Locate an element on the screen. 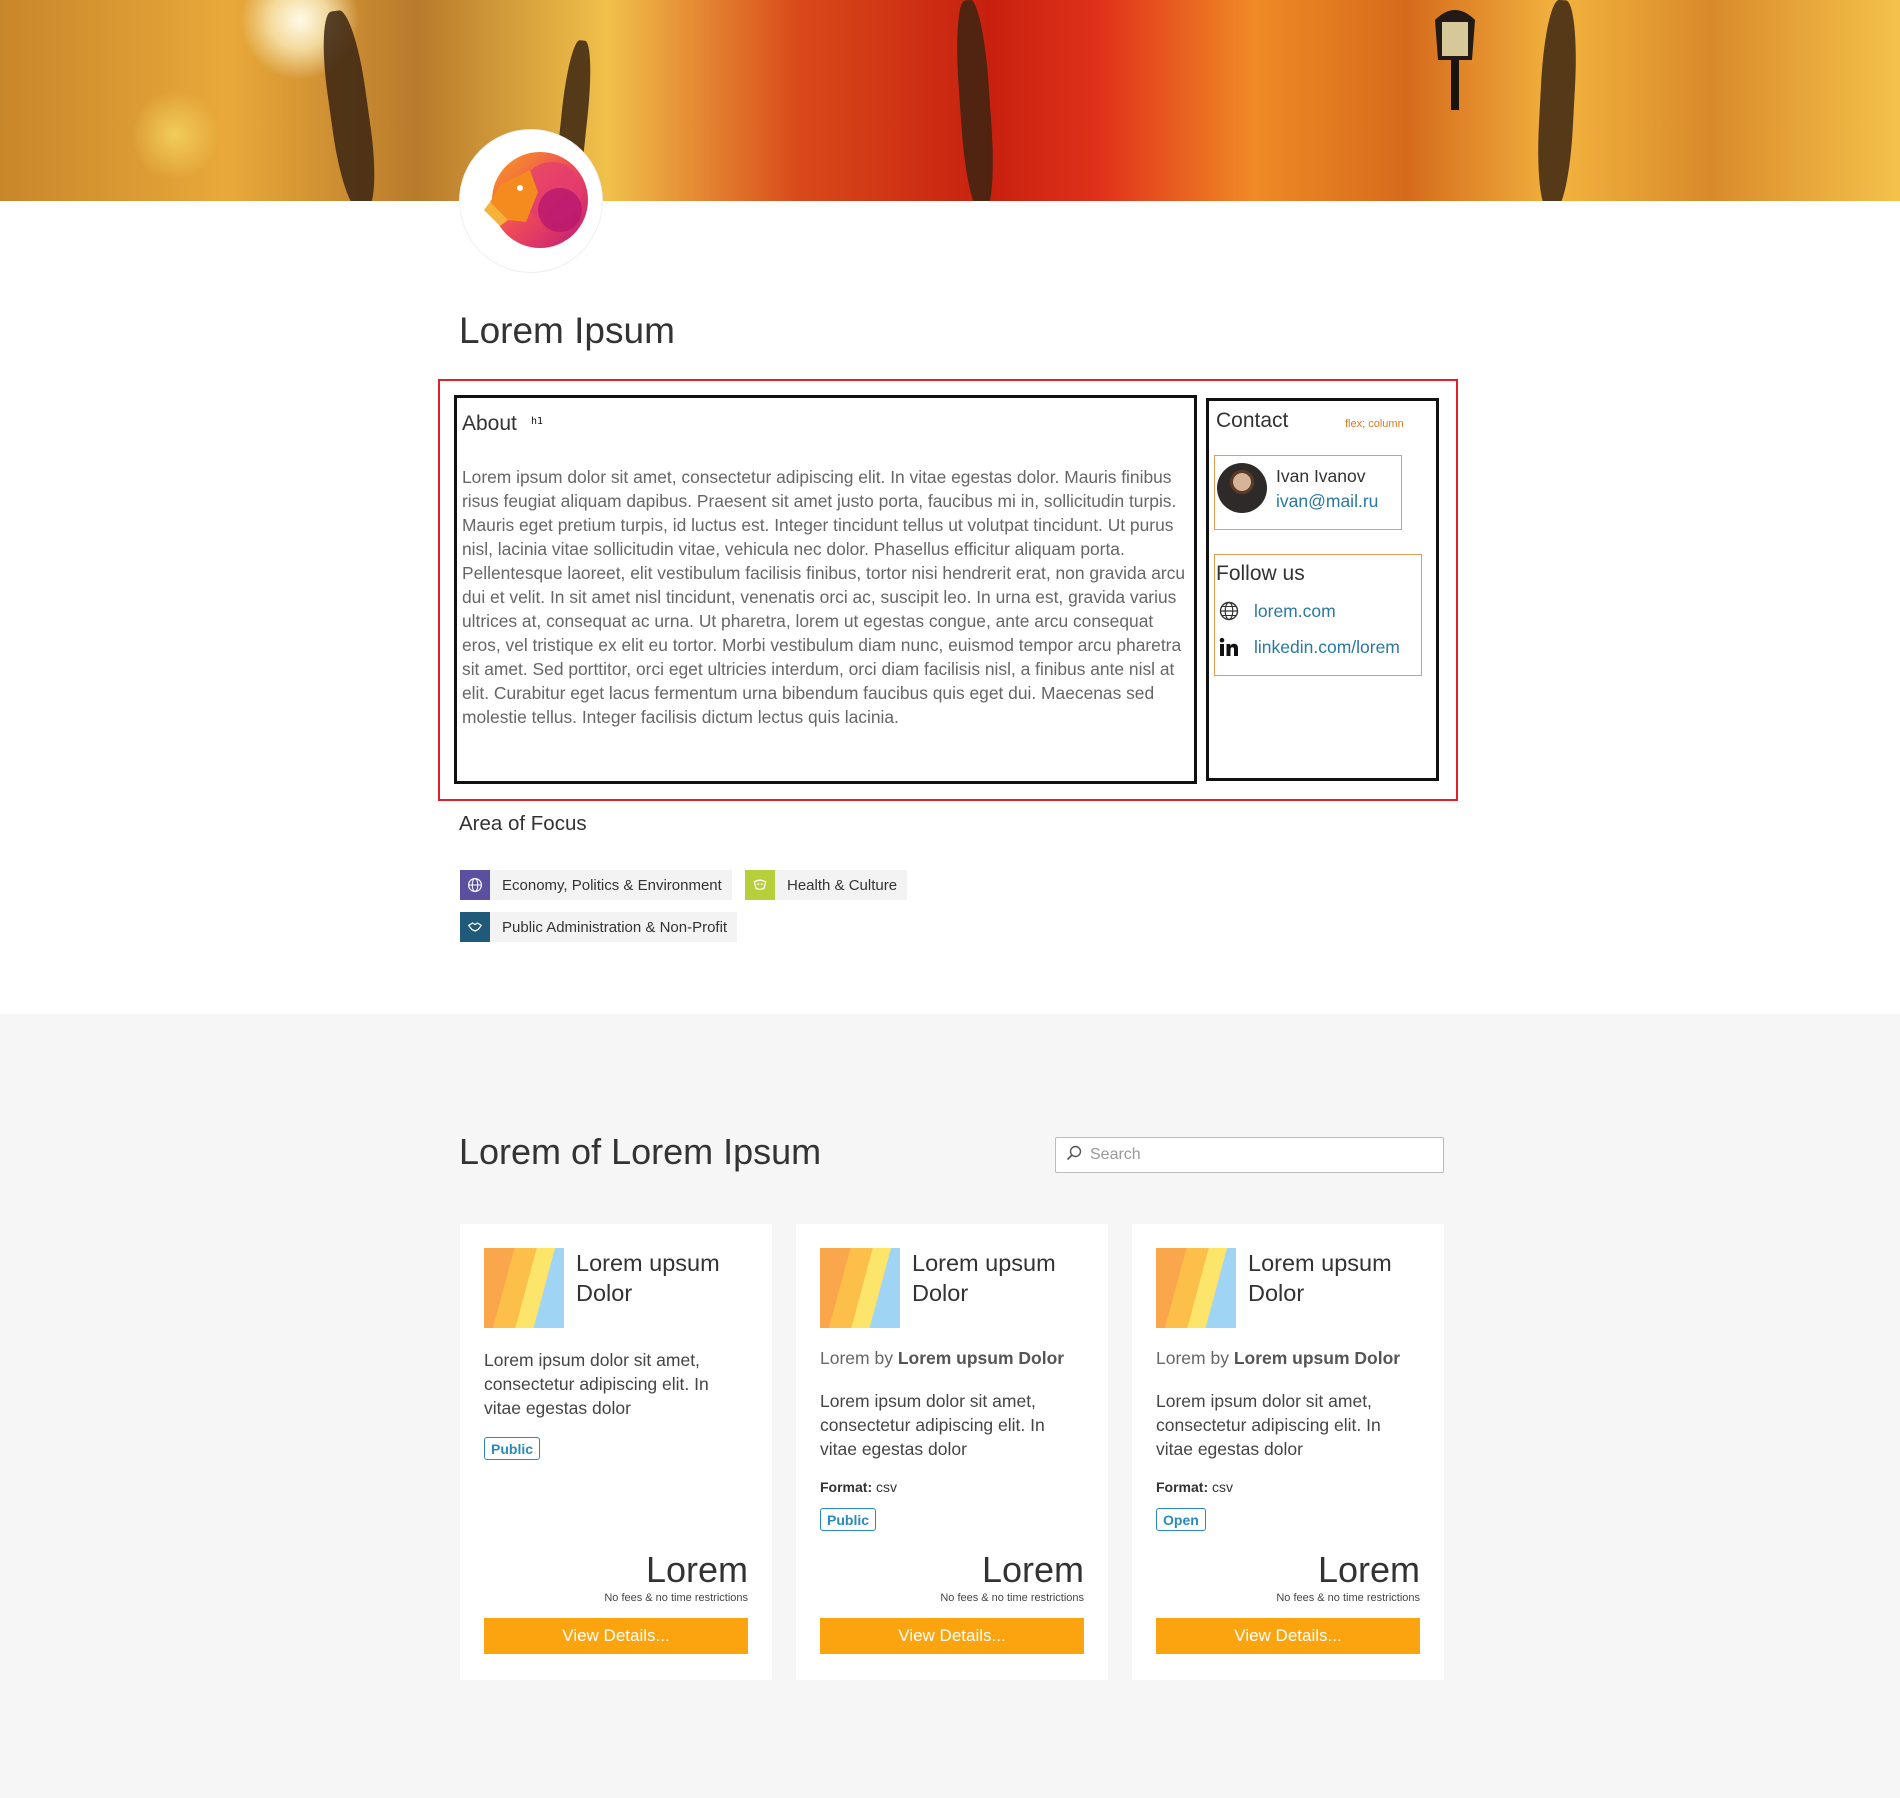 The width and height of the screenshot is (1900, 1798). lion-logo-icon is located at coordinates (536, 200).